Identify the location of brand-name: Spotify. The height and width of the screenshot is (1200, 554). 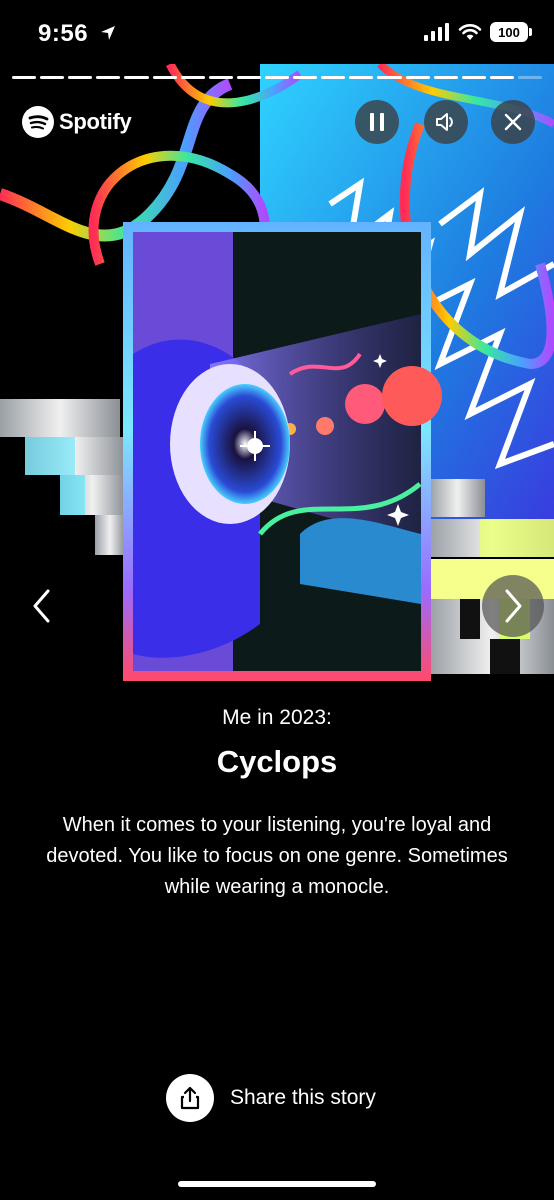
(95, 121).